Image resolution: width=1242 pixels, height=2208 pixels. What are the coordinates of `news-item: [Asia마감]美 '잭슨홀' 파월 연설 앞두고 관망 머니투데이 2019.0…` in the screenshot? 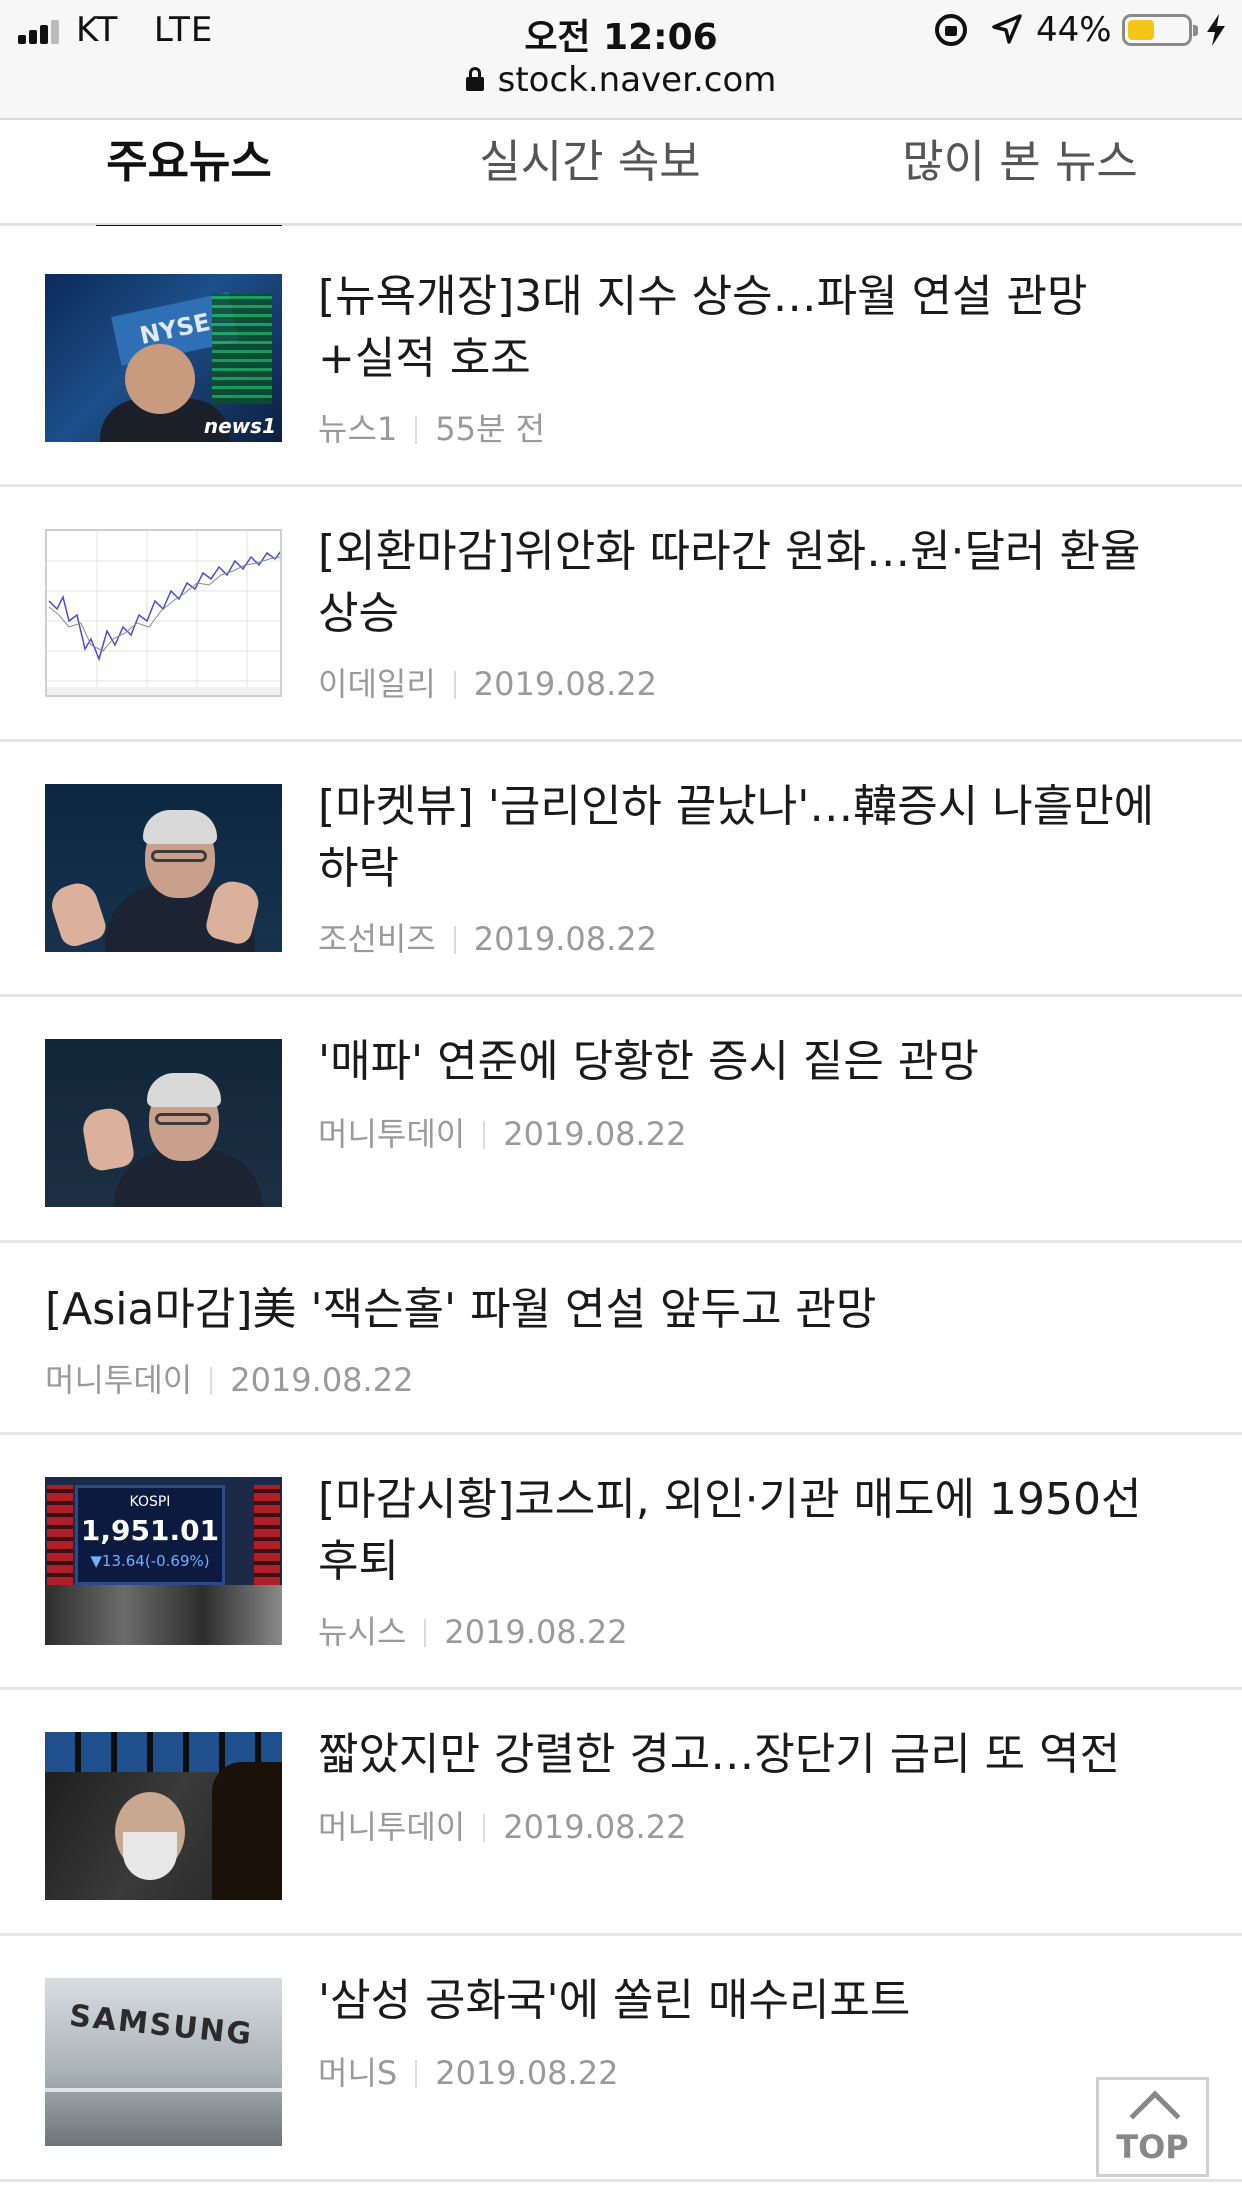 It's located at (621, 1339).